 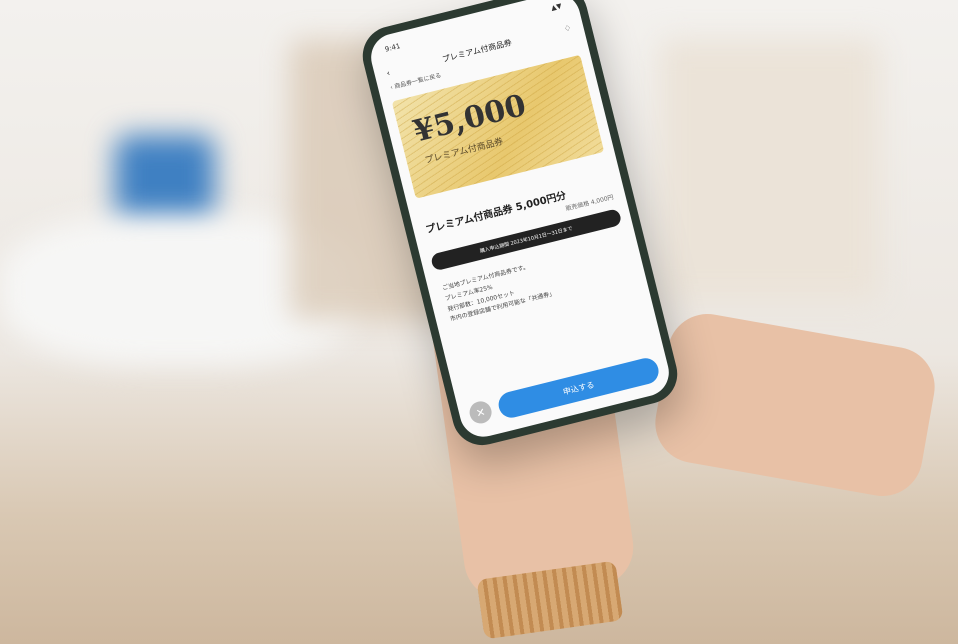 I want to click on close-button: ✕, so click(x=480, y=412).